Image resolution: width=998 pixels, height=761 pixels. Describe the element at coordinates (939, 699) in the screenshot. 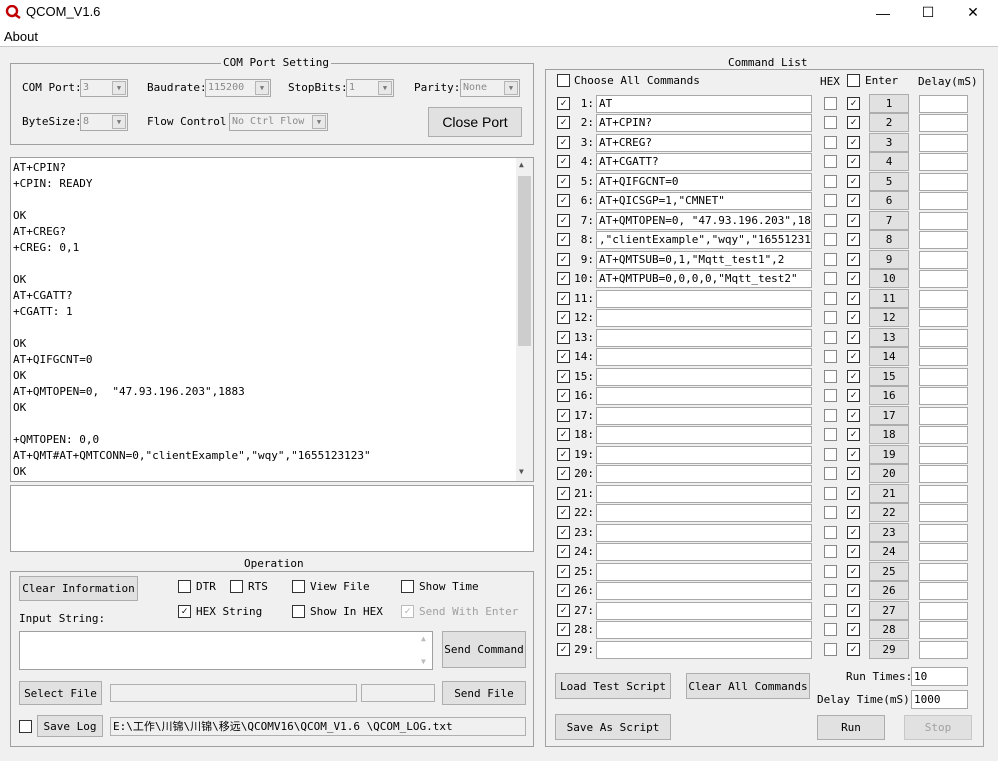

I see `delay-time-input: 1000` at that location.